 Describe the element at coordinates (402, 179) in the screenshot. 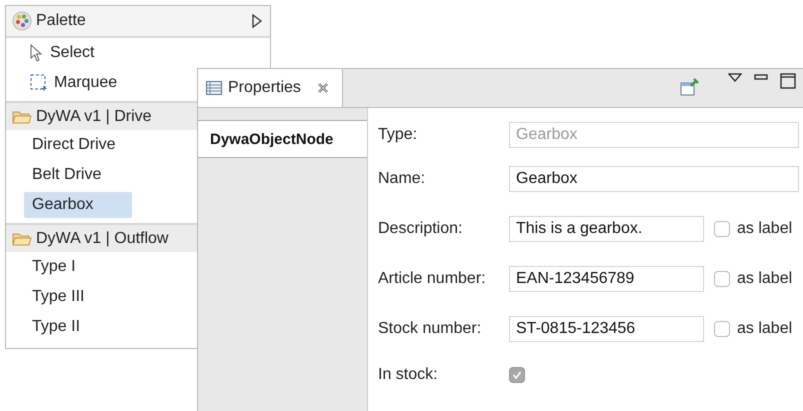

I see `field-label: Name:` at that location.